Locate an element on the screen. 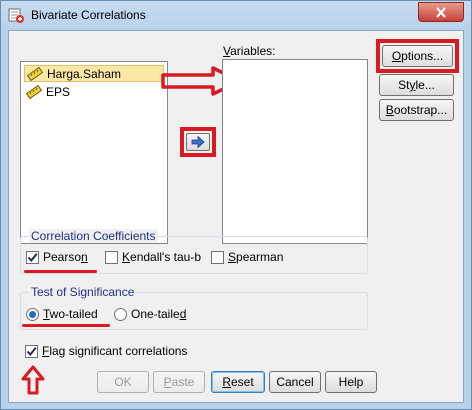  kendall-label: Kendall's tau-b is located at coordinates (161, 257).